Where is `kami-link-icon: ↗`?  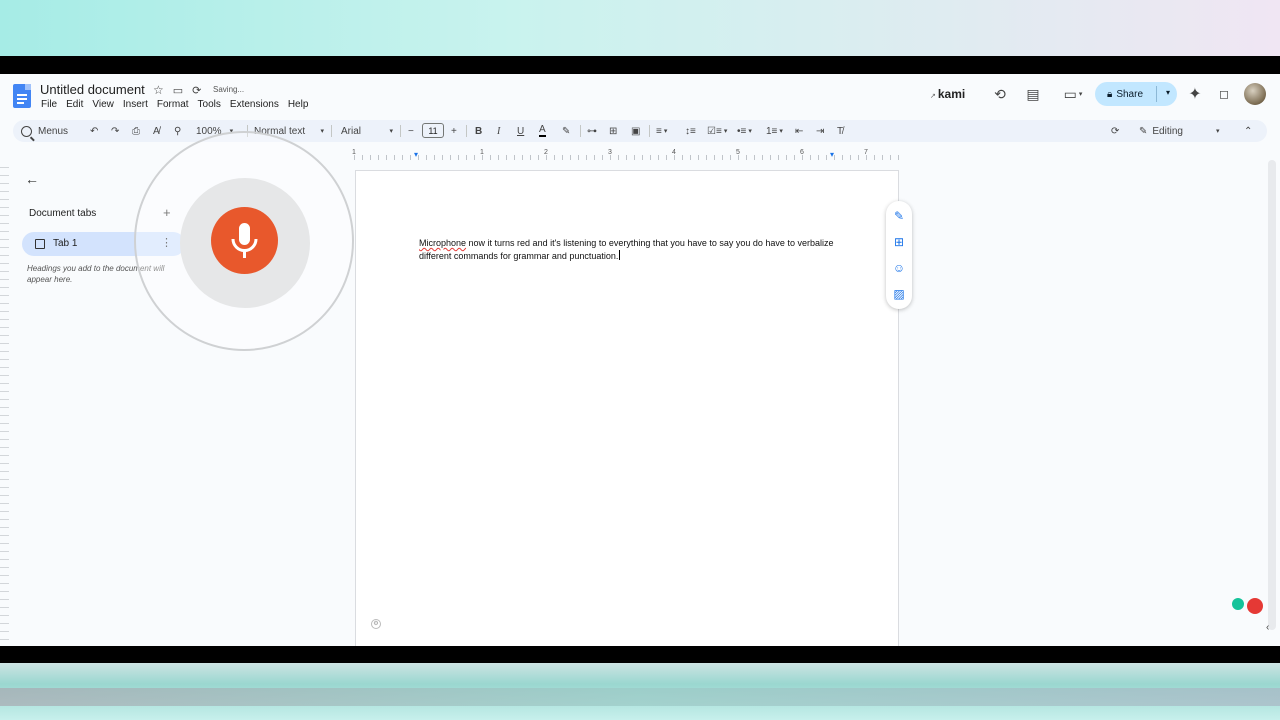
kami-link-icon: ↗ is located at coordinates (933, 96).